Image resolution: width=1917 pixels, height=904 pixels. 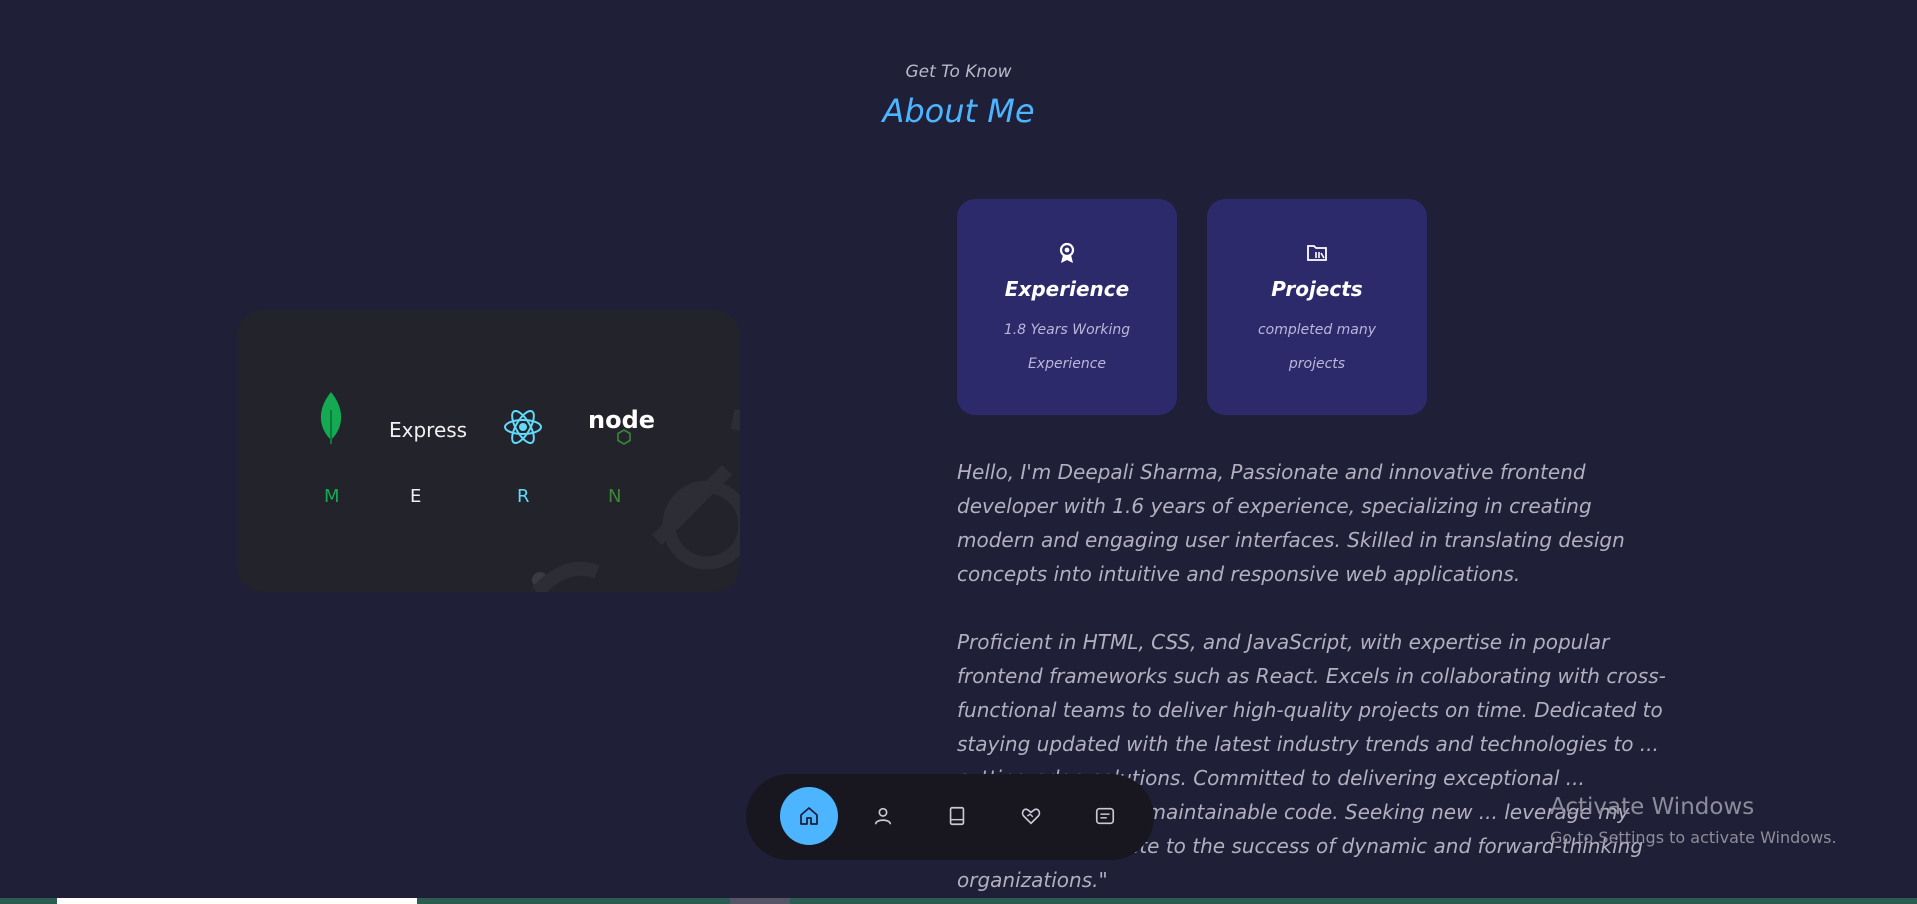 What do you see at coordinates (1317, 307) in the screenshot?
I see `projects-card: Projects completed many projects` at bounding box center [1317, 307].